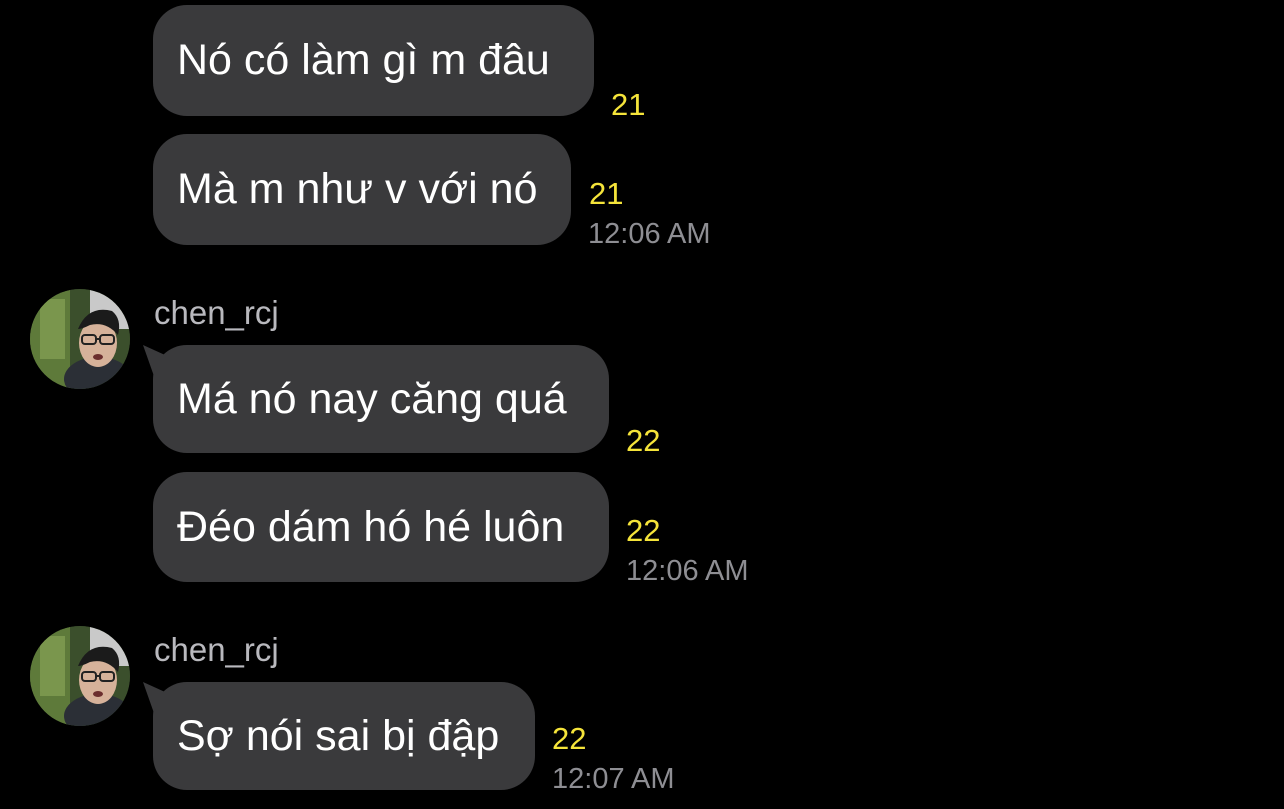 The width and height of the screenshot is (1284, 809). Describe the element at coordinates (357, 189) in the screenshot. I see `message-text: Mà m như v với nó` at that location.